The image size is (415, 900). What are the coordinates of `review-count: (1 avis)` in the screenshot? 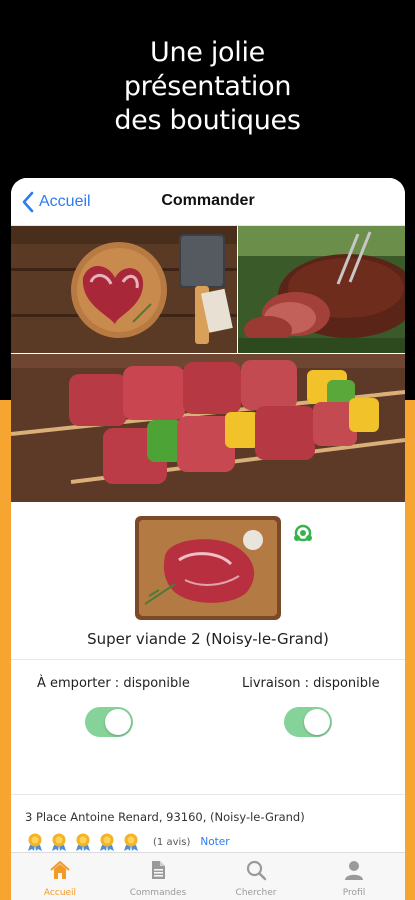 It's located at (172, 842).